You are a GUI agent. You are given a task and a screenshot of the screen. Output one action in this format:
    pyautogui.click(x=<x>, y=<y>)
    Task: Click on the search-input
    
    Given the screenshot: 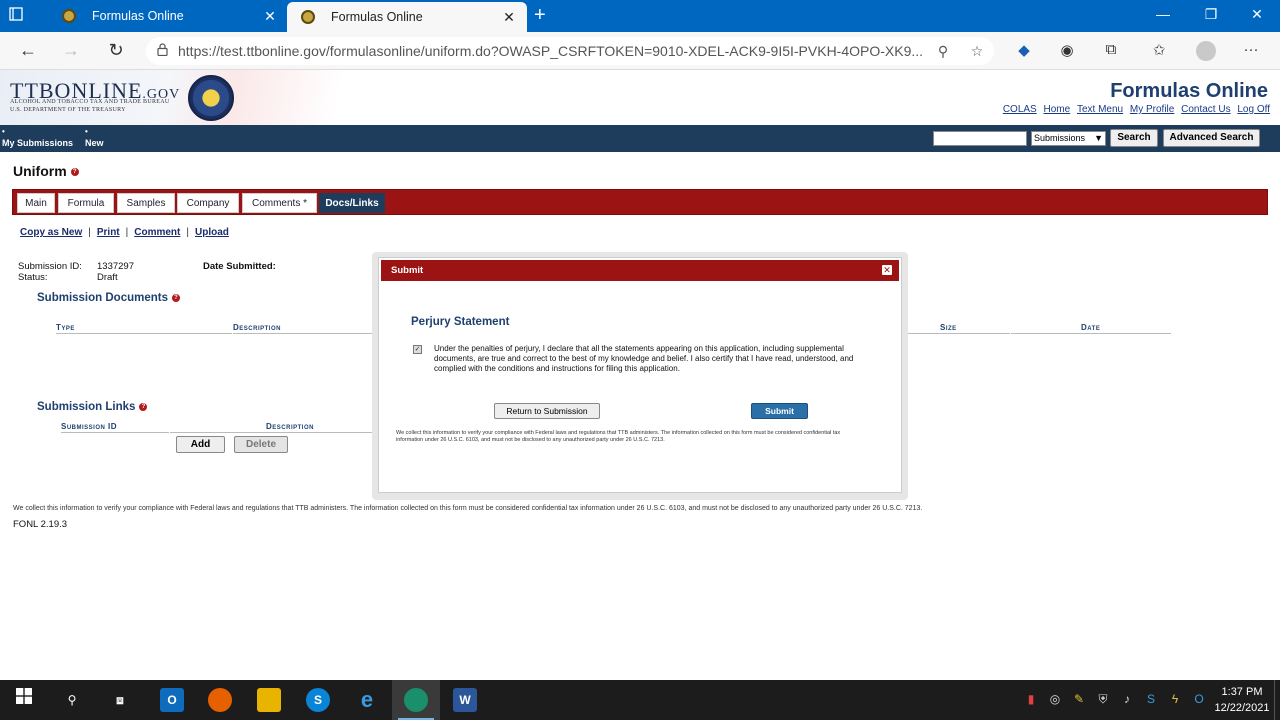 What is the action you would take?
    pyautogui.click(x=980, y=138)
    